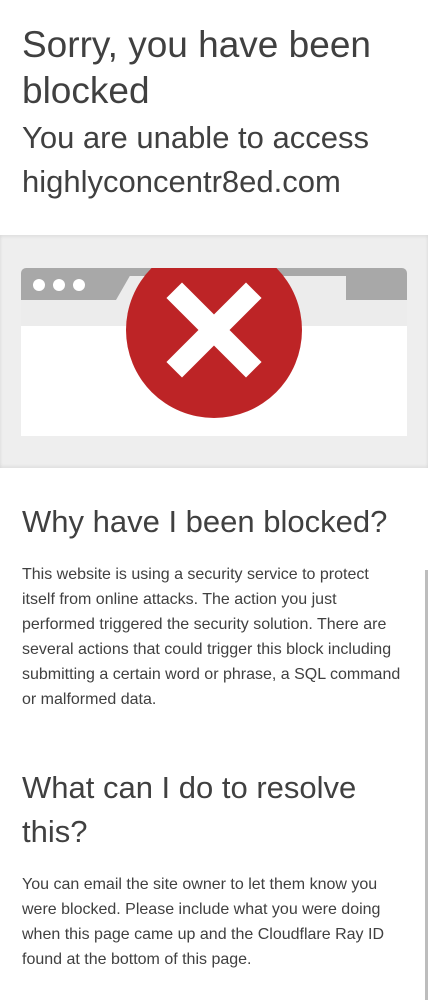 This screenshot has height=1000, width=428. I want to click on page-title: Sorry, you have been blocked, so click(196, 67).